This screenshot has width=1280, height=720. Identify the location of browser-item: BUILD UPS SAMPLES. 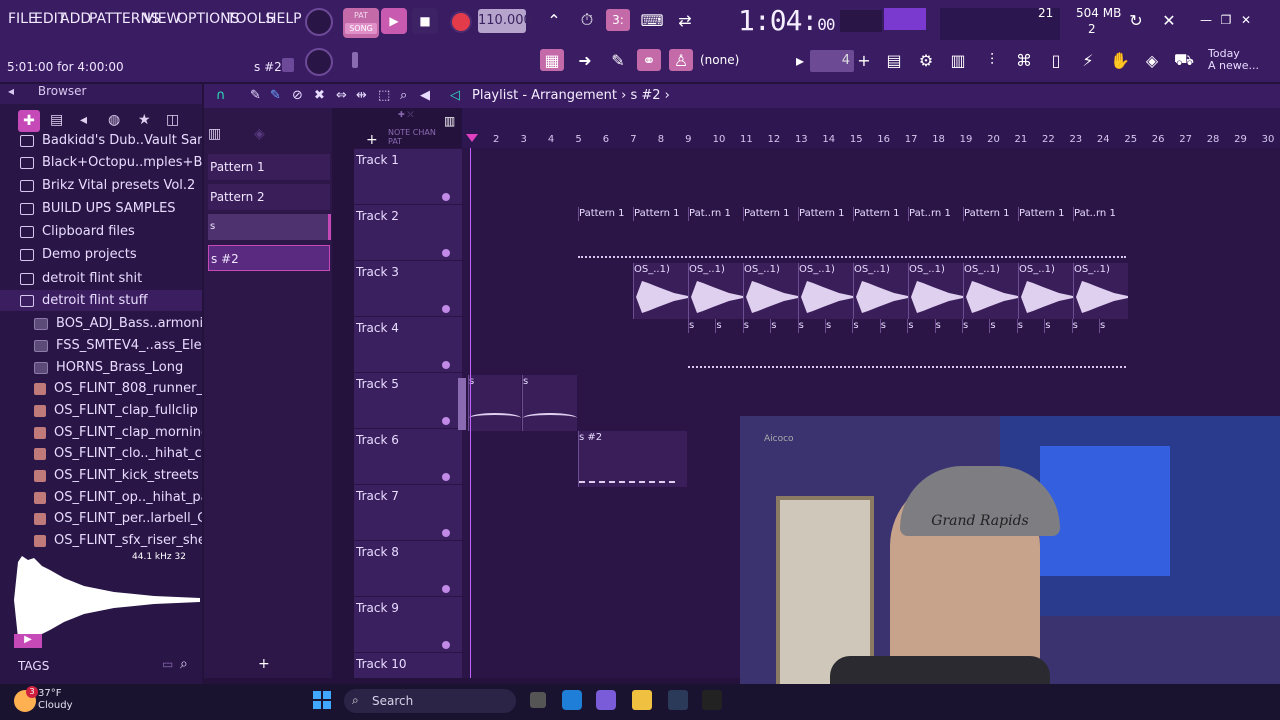
(101, 208).